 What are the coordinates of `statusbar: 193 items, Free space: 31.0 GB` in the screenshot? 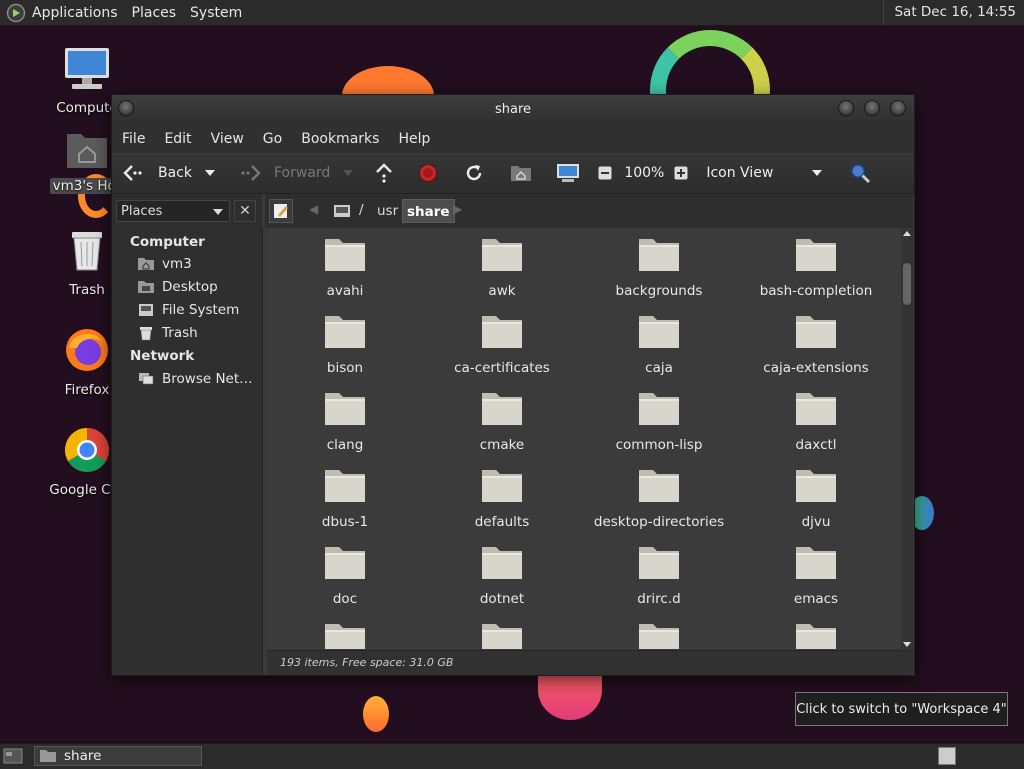 It's located at (590, 662).